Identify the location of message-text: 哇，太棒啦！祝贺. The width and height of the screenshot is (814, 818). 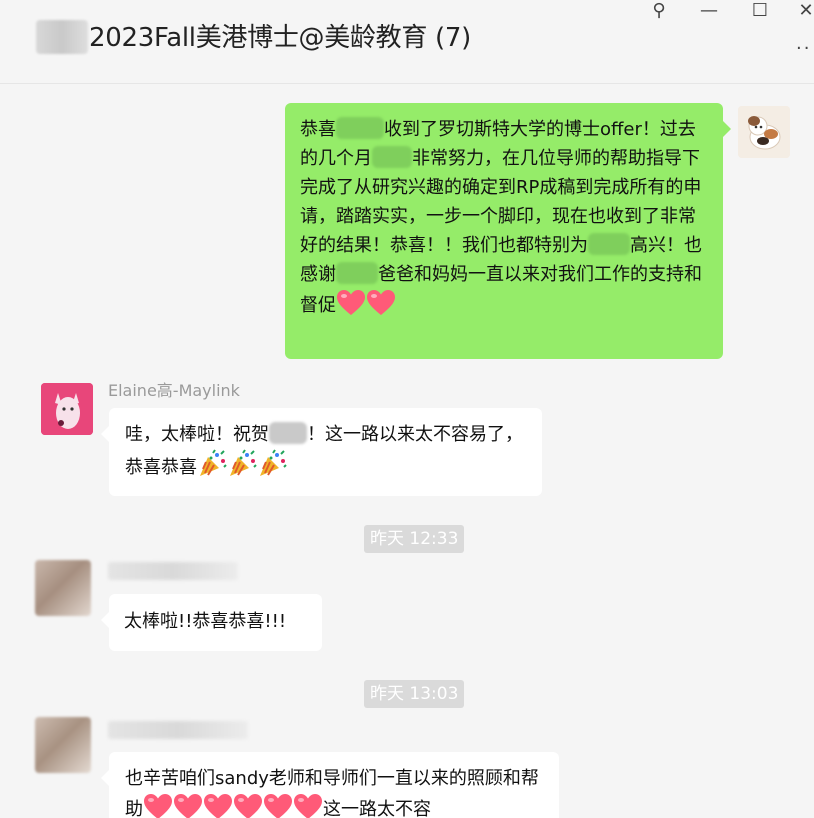
(197, 434).